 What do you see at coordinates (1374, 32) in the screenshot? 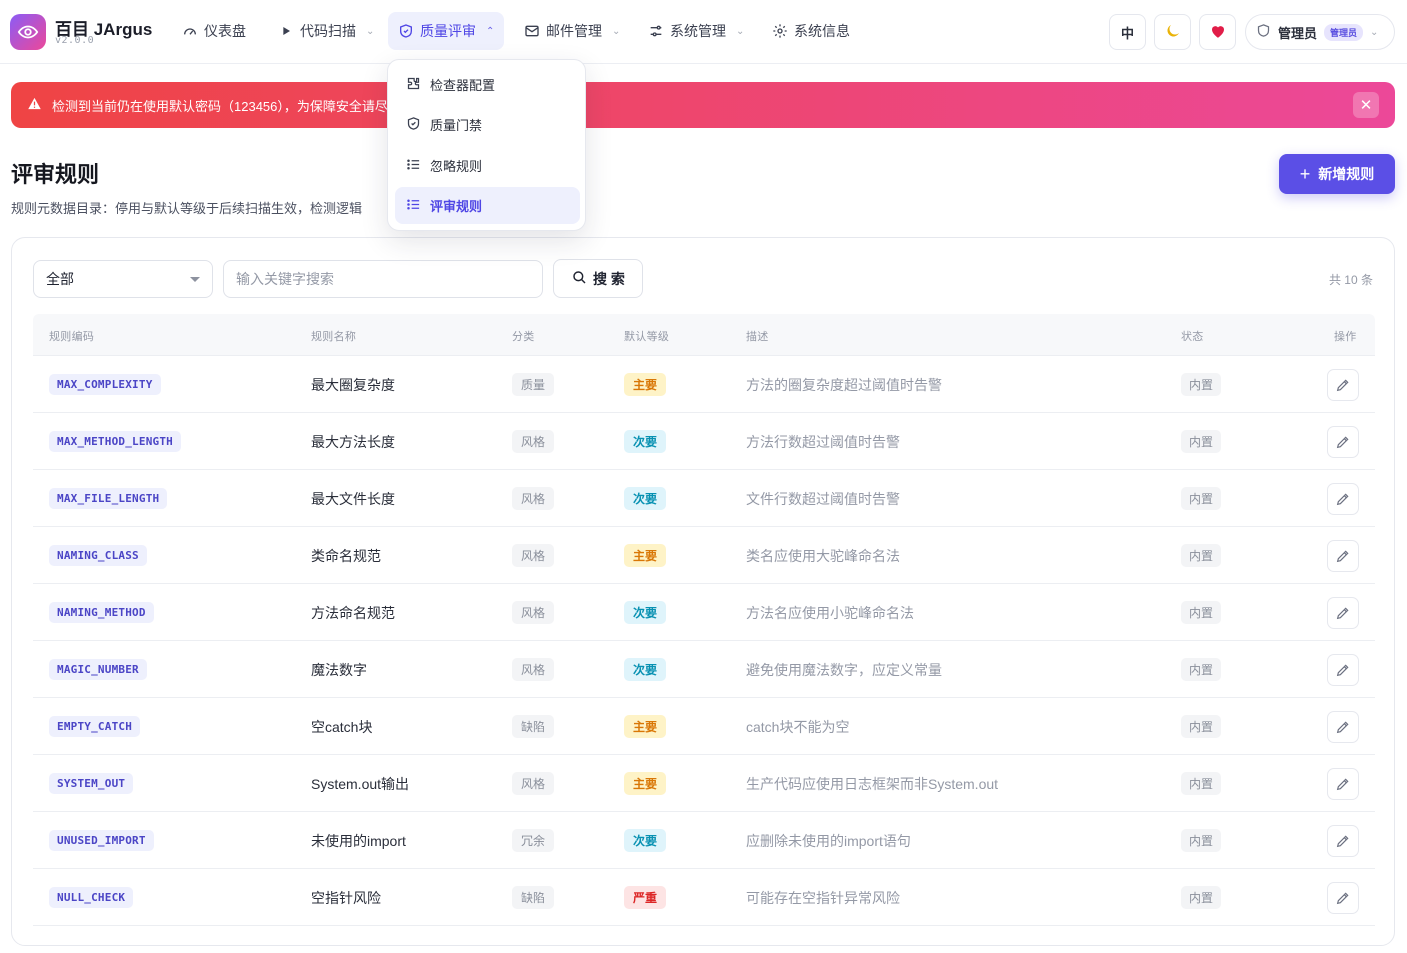
I see `chevron-down-icon: ⌄` at bounding box center [1374, 32].